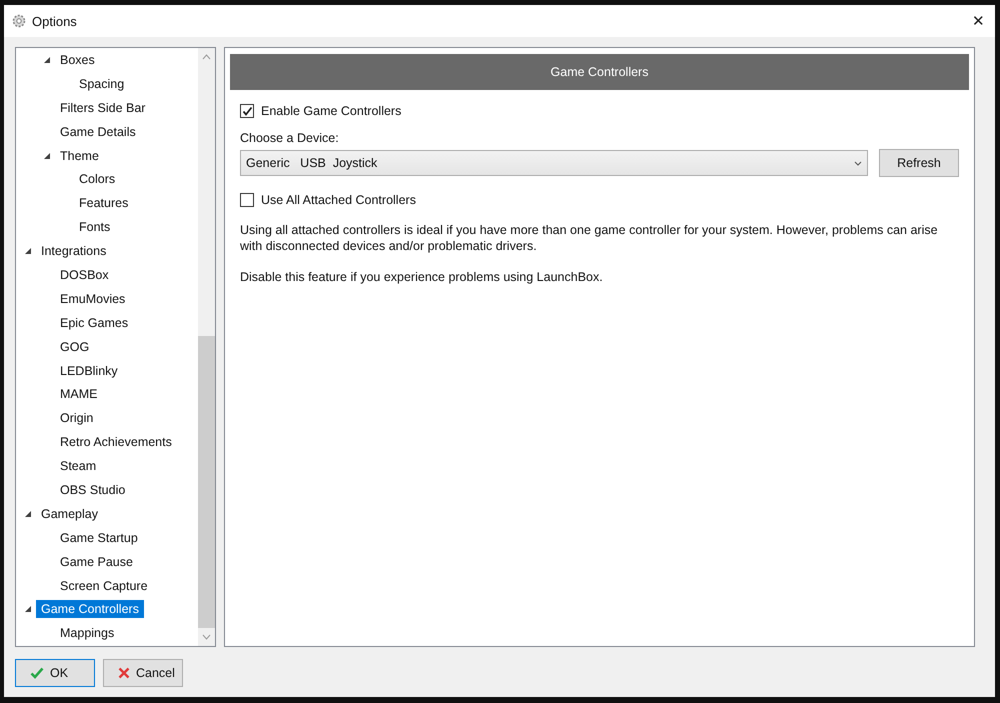 The image size is (1000, 703). What do you see at coordinates (97, 179) in the screenshot?
I see `tree-item: Colors` at bounding box center [97, 179].